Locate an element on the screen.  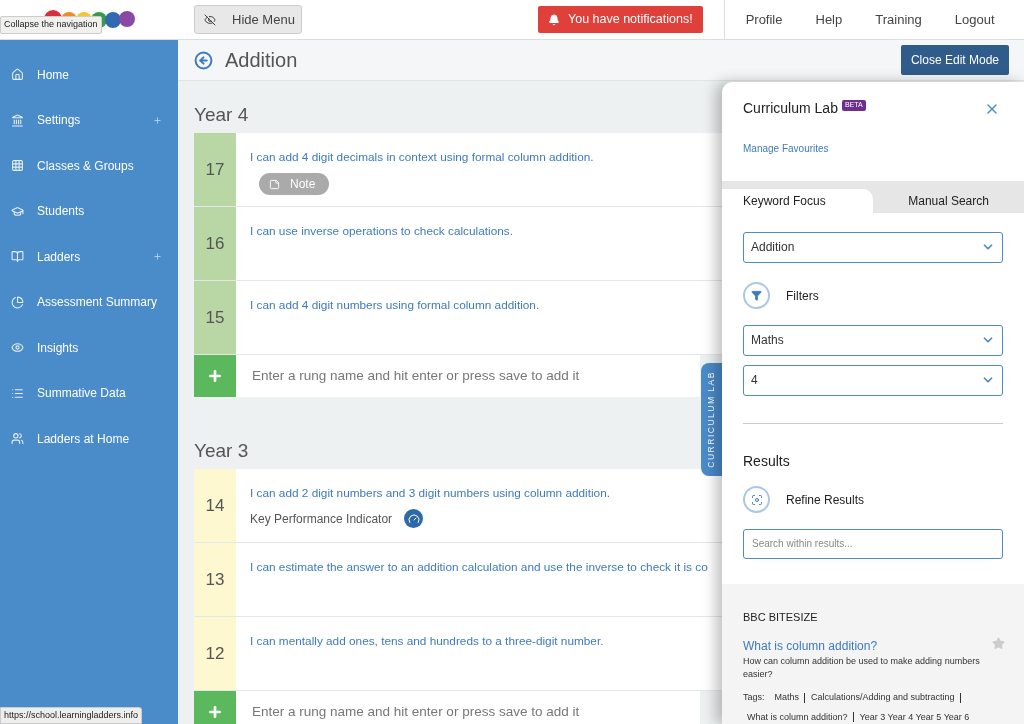
result-title-link: What is column addition? is located at coordinates (867, 646).